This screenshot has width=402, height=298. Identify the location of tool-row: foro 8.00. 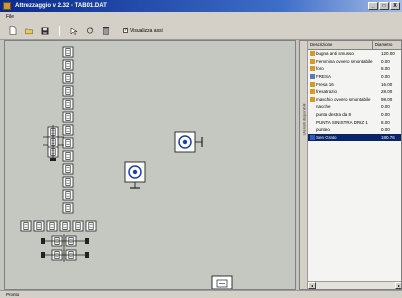
(354, 69).